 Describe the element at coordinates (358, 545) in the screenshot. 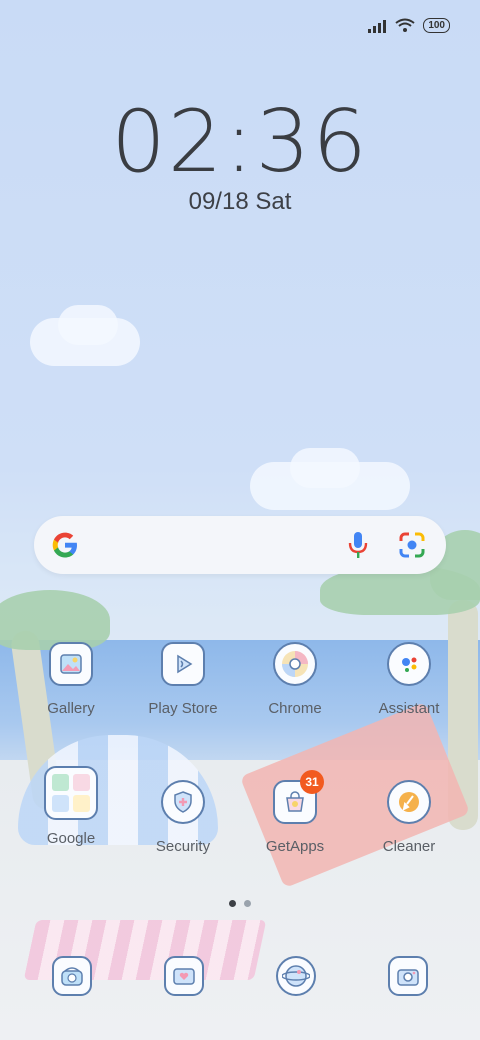

I see `voice-search-icon` at that location.